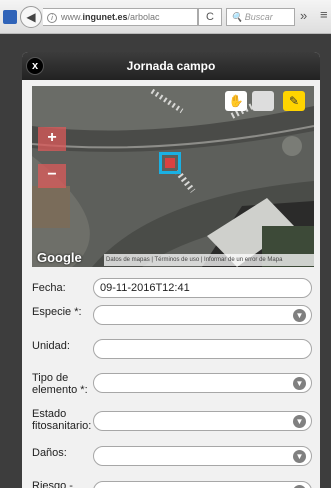  Describe the element at coordinates (202, 288) in the screenshot. I see `fecha-input: 09-11-2016T12:41` at that location.